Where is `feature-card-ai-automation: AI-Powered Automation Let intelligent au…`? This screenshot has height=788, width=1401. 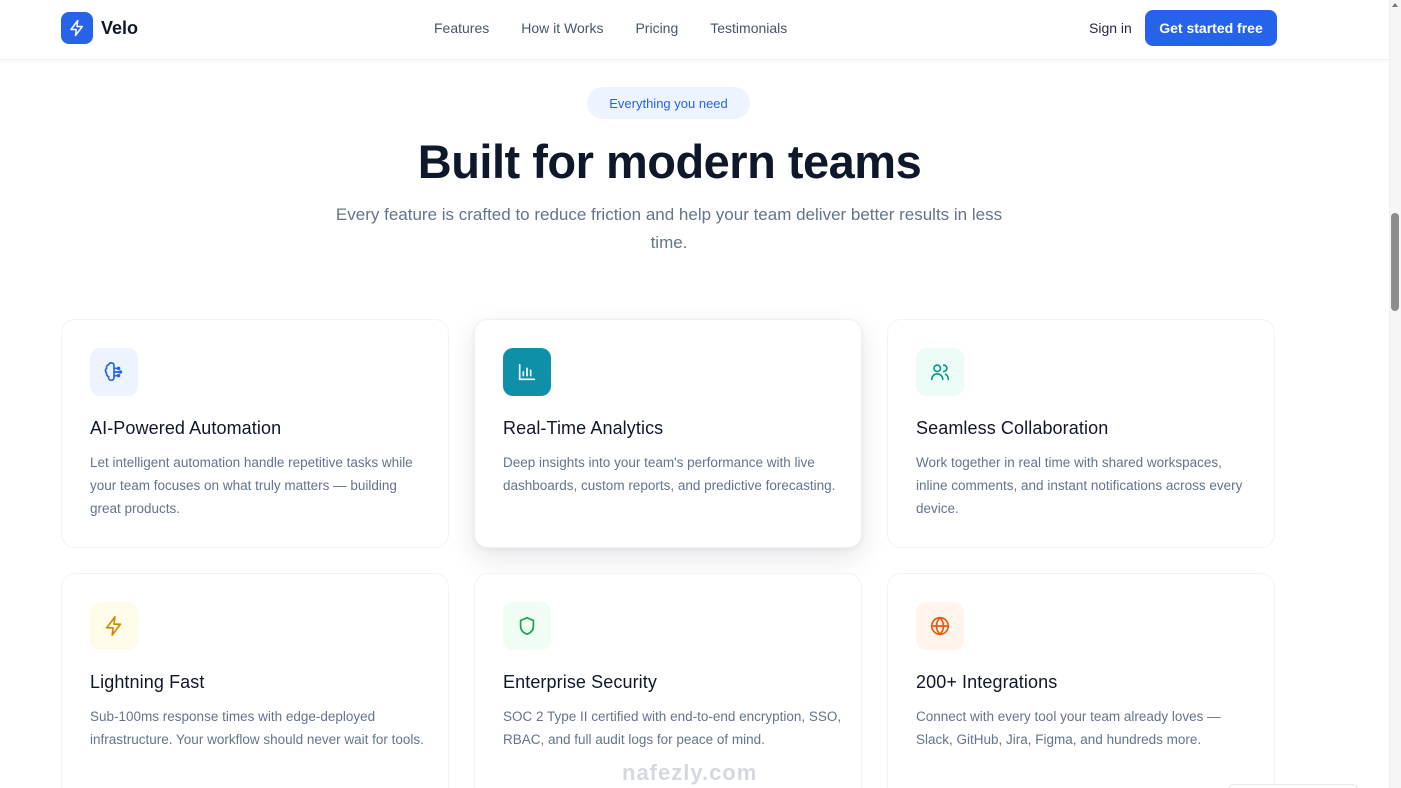 feature-card-ai-automation: AI-Powered Automation Let intelligent au… is located at coordinates (255, 433).